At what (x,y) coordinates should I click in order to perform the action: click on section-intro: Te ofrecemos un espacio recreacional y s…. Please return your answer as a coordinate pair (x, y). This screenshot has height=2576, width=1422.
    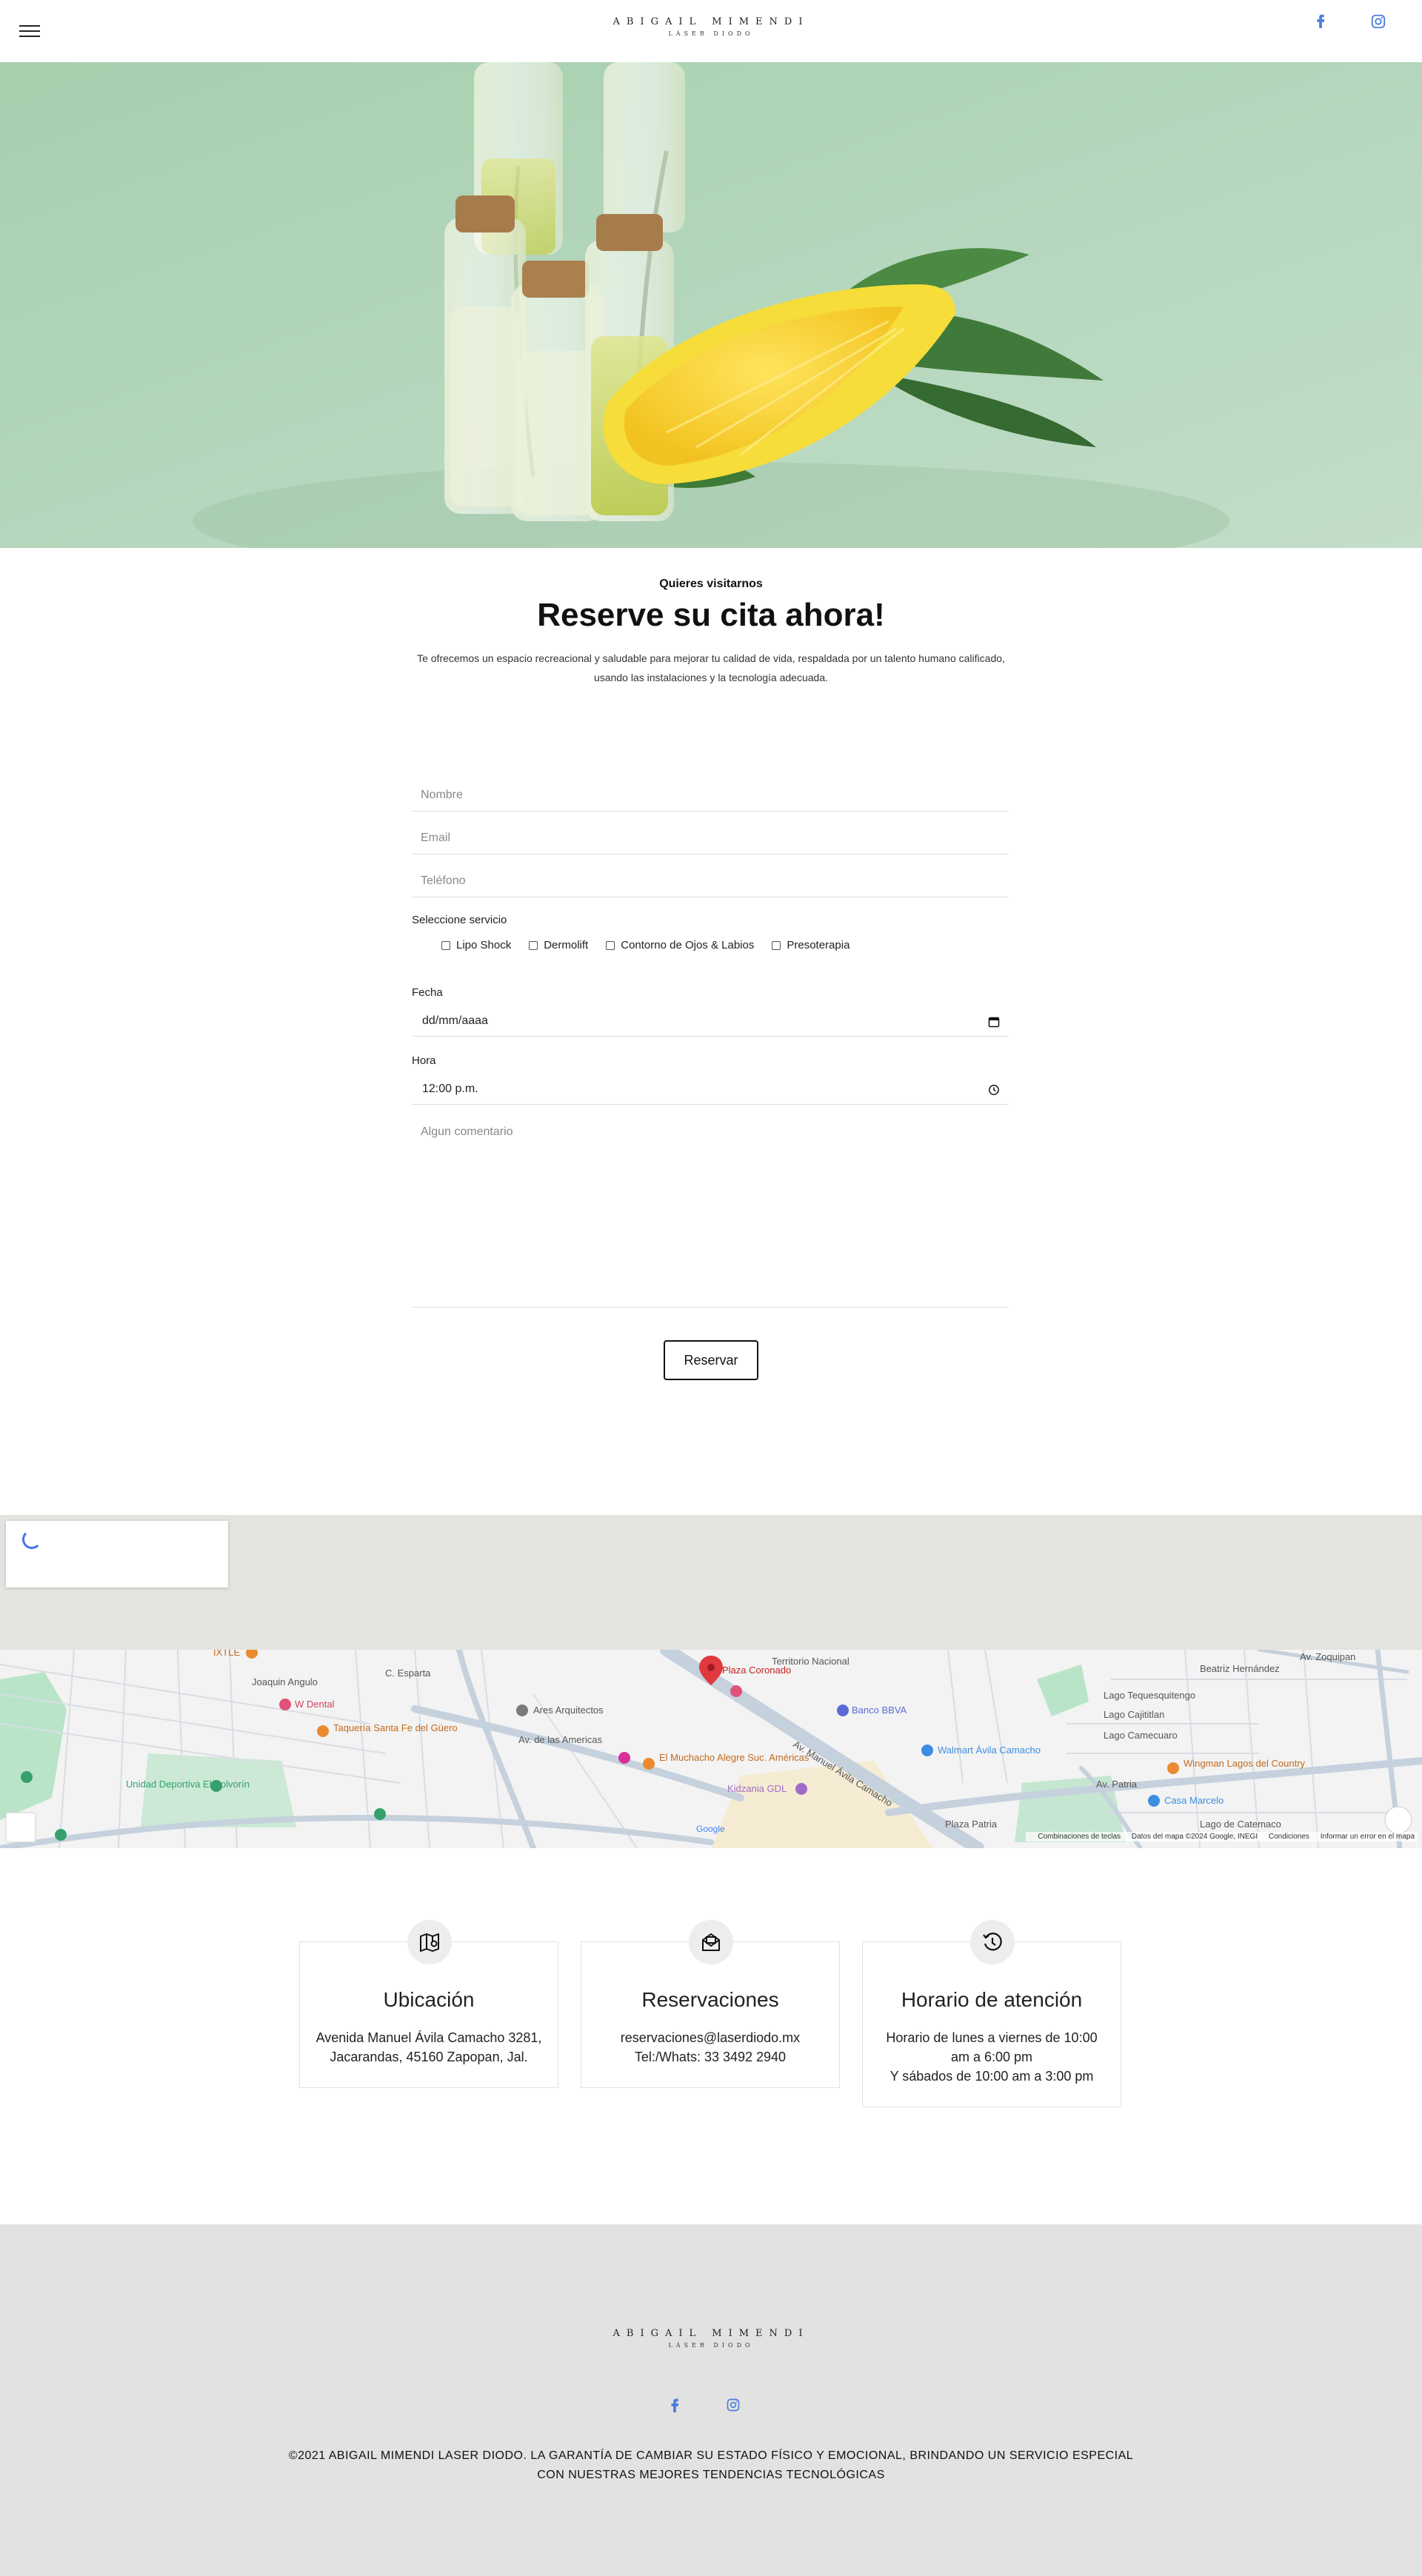
    Looking at the image, I should click on (711, 667).